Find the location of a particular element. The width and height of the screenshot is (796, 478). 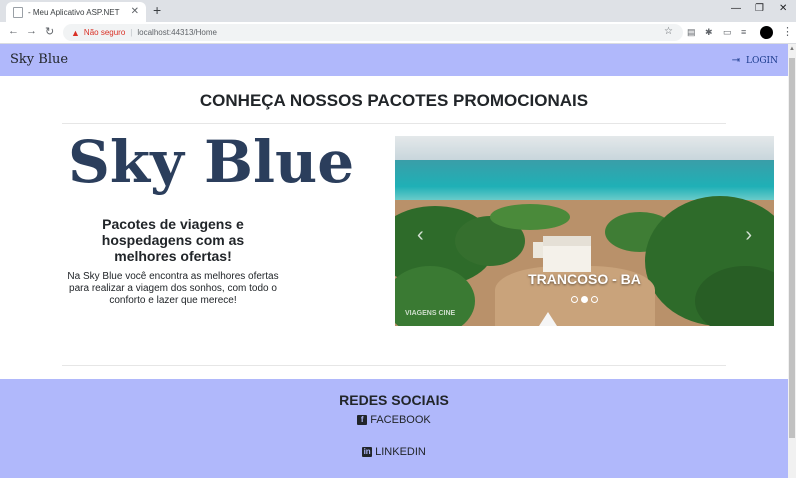

back-icon: ← is located at coordinates (13, 31).